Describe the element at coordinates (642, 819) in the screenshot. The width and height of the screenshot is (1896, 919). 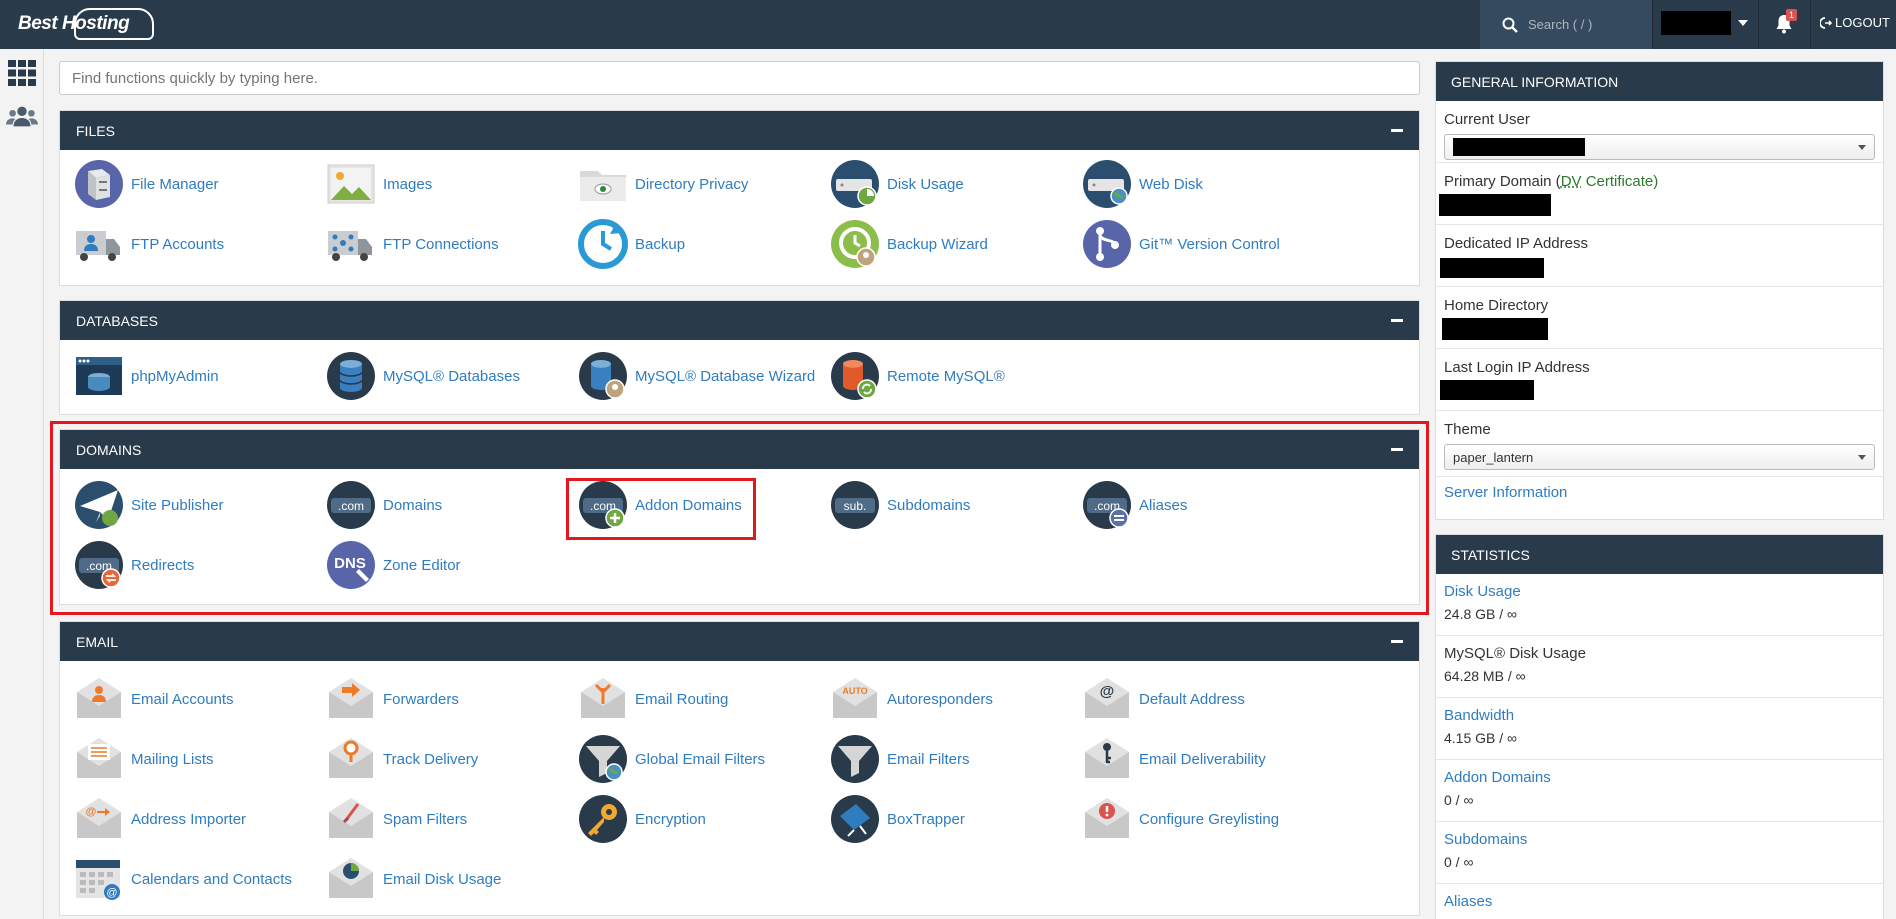
I see `encryption-link: Encryption` at that location.